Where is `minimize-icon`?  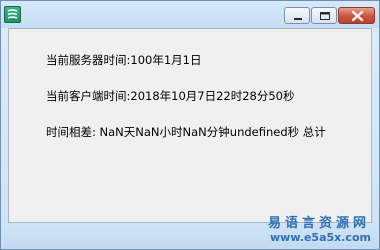
minimize-icon is located at coordinates (298, 19).